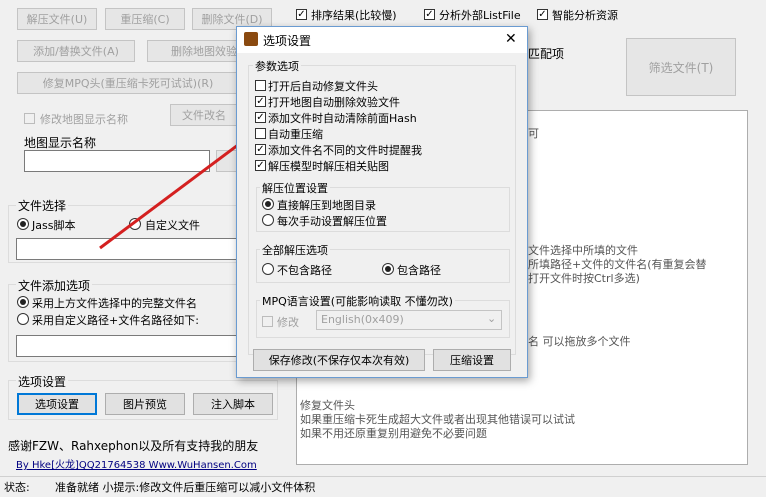  I want to click on manual-location-radio, so click(268, 220).